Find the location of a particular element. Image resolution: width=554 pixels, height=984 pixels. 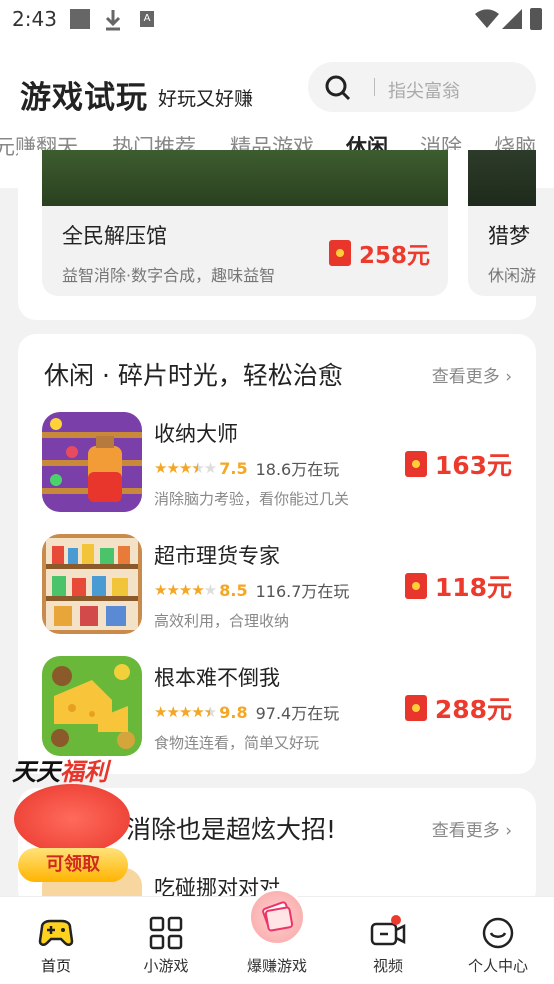

section-title: 休闲 · 碎片时光，轻松治愈 is located at coordinates (193, 375).